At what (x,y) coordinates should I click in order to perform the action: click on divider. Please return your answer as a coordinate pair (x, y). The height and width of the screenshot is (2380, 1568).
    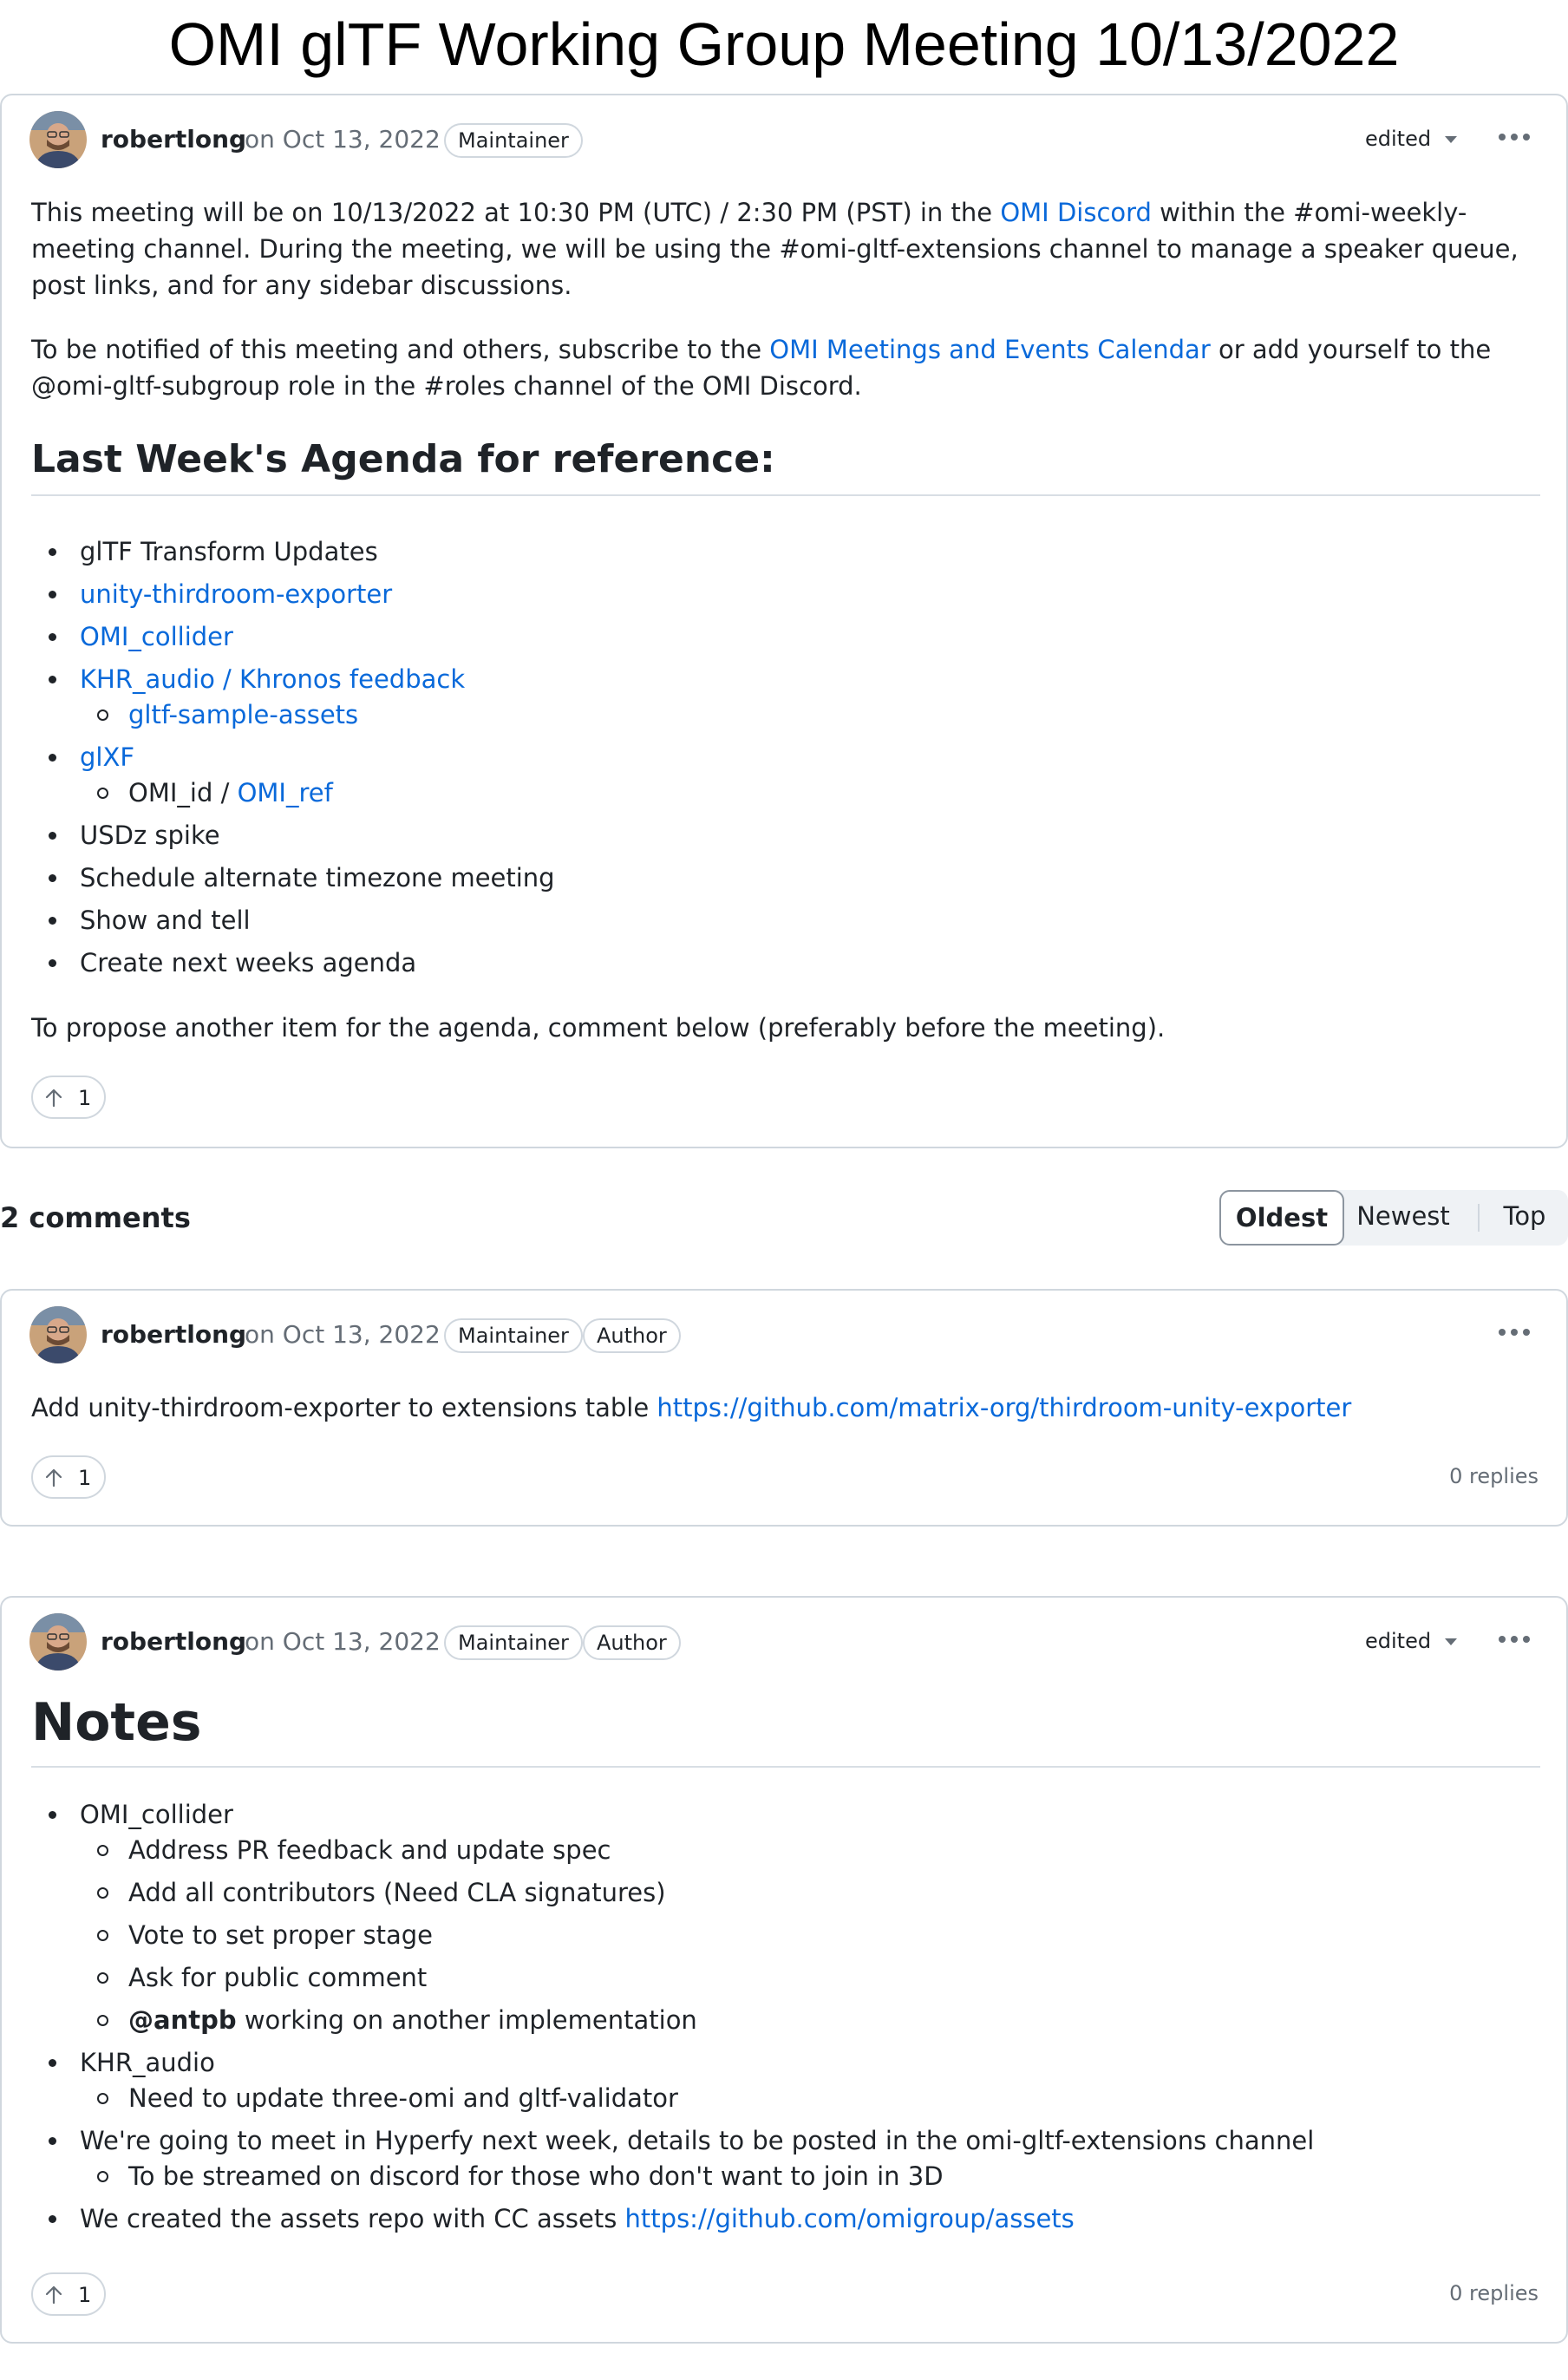
    Looking at the image, I should click on (1479, 1218).